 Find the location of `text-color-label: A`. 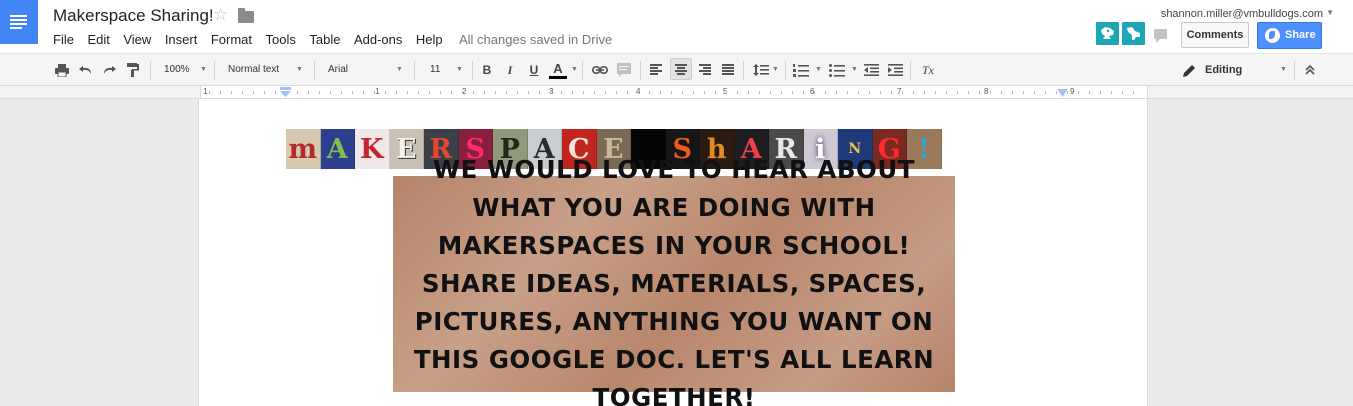

text-color-label: A is located at coordinates (558, 68).